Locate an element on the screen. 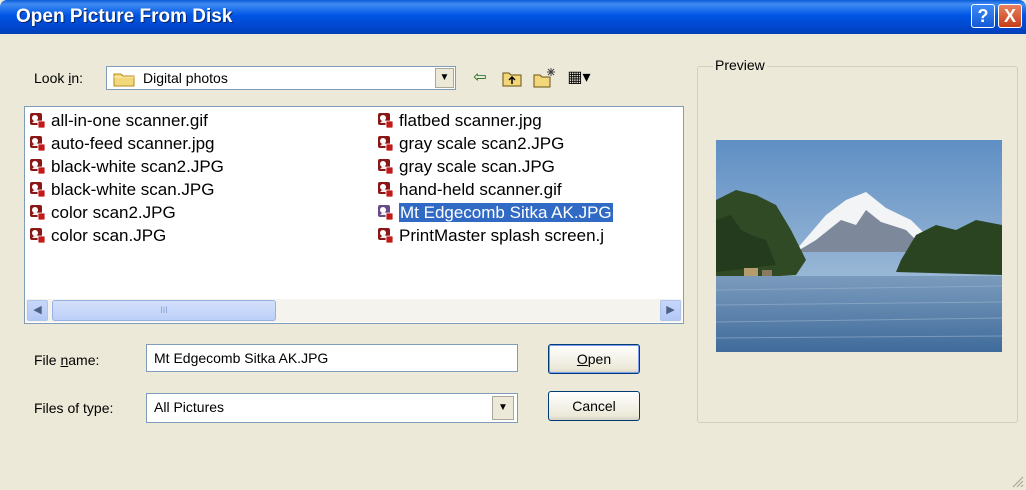 The width and height of the screenshot is (1026, 490). help-icon: ? is located at coordinates (983, 16).